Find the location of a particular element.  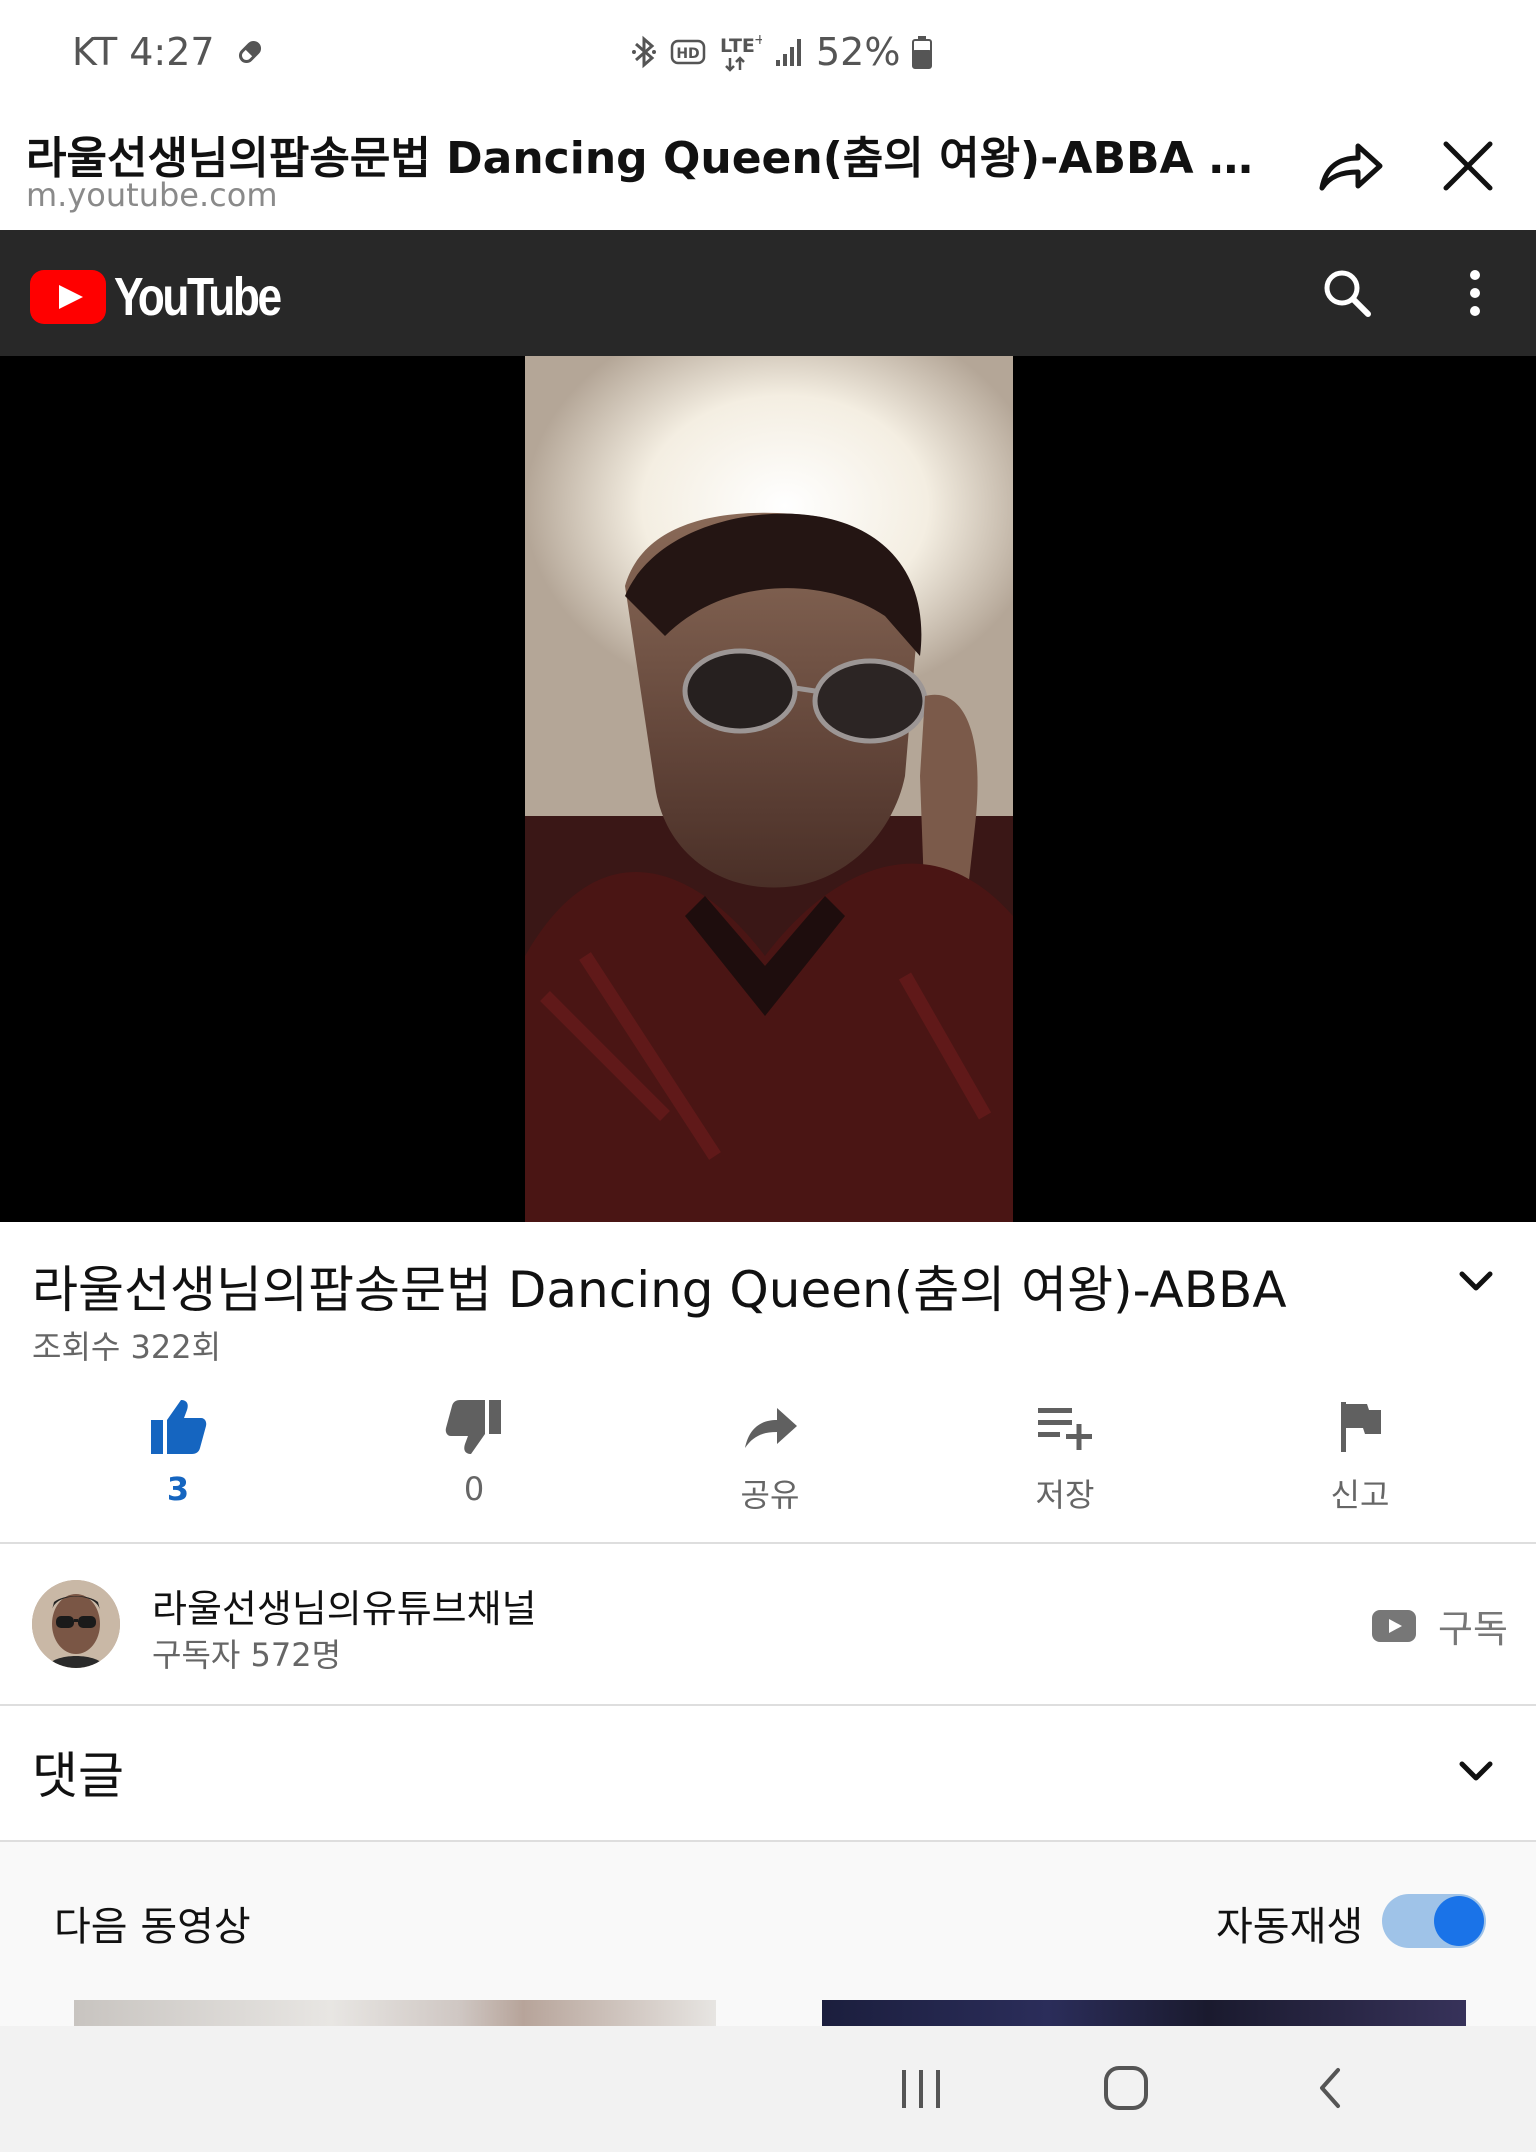

recents-icon is located at coordinates (921, 2089).